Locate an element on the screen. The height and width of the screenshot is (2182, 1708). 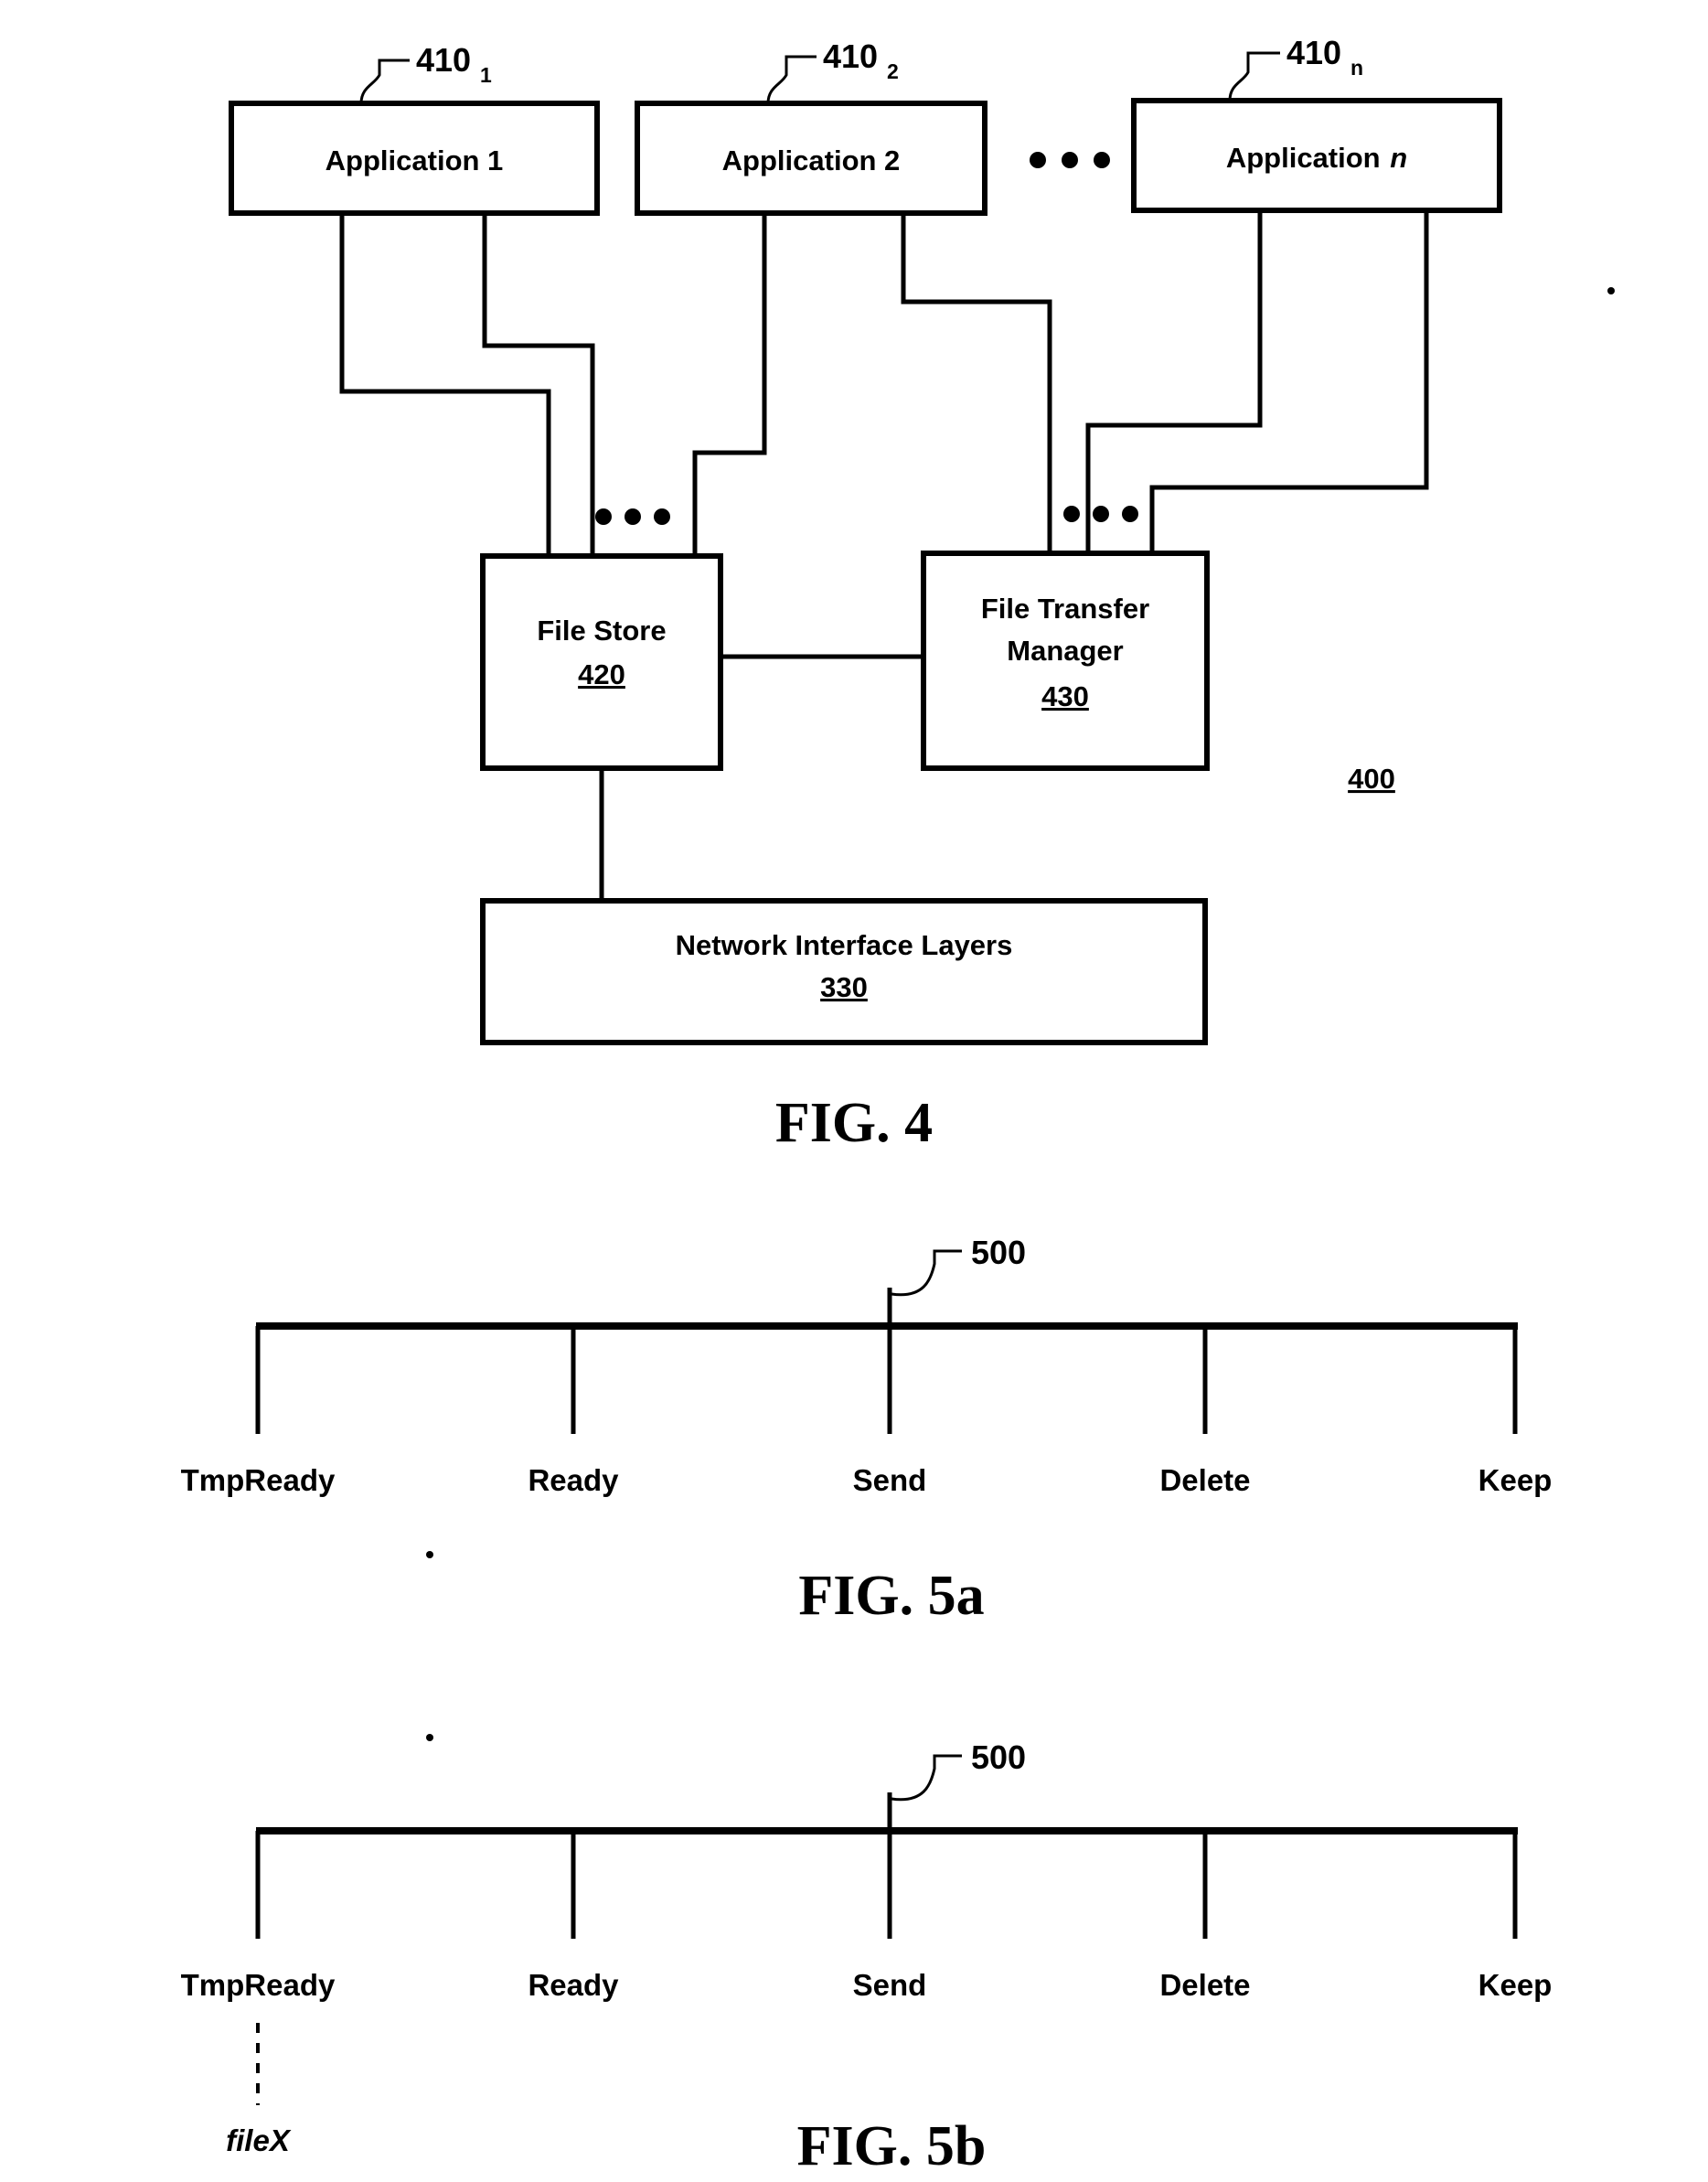
figure-4-caption: FIG. 4 is located at coordinates (854, 1123).